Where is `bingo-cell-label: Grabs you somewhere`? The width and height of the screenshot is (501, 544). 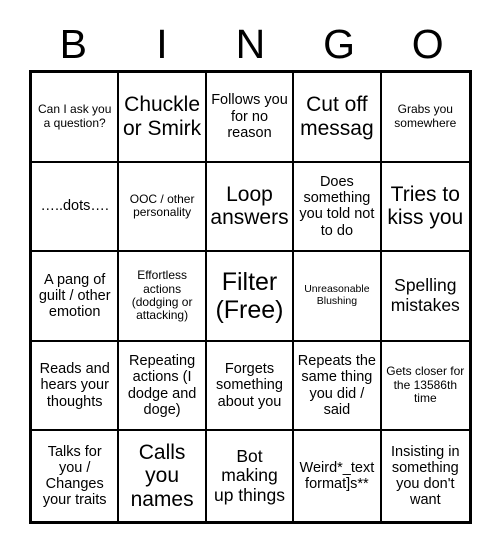
bingo-cell-label: Grabs you somewhere is located at coordinates (425, 116).